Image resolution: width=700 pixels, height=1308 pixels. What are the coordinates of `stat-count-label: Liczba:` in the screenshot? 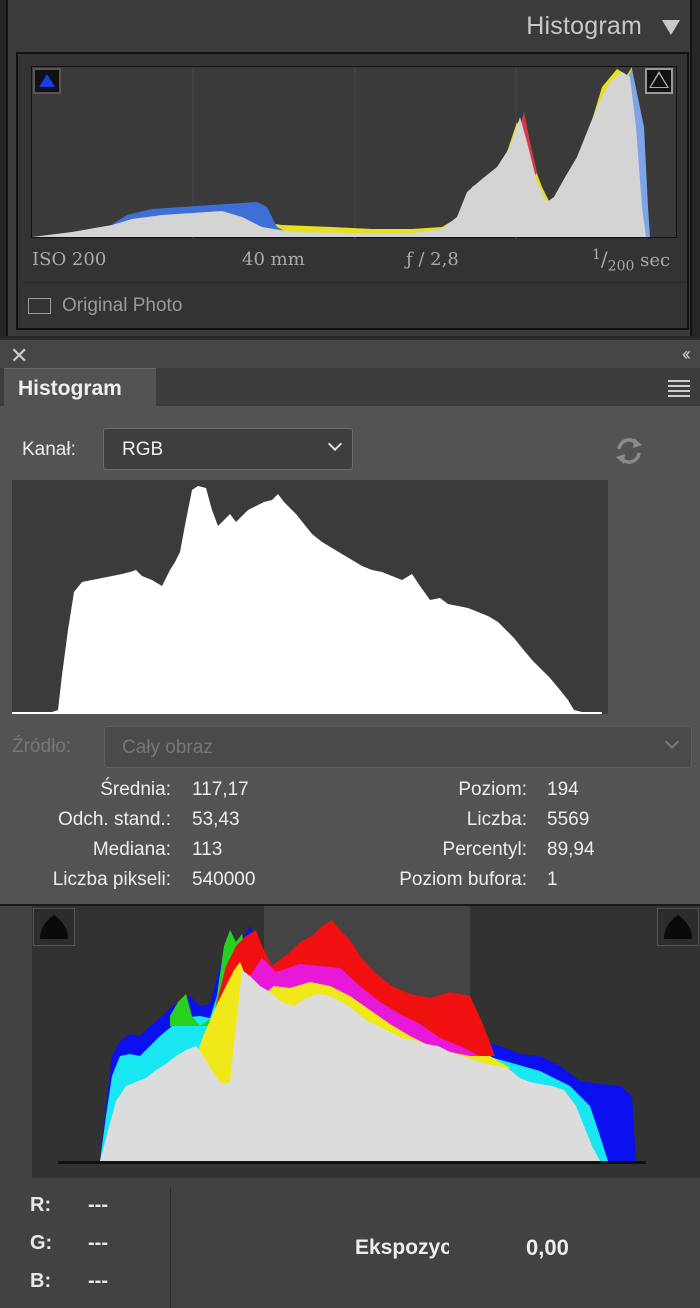 It's located at (496, 819).